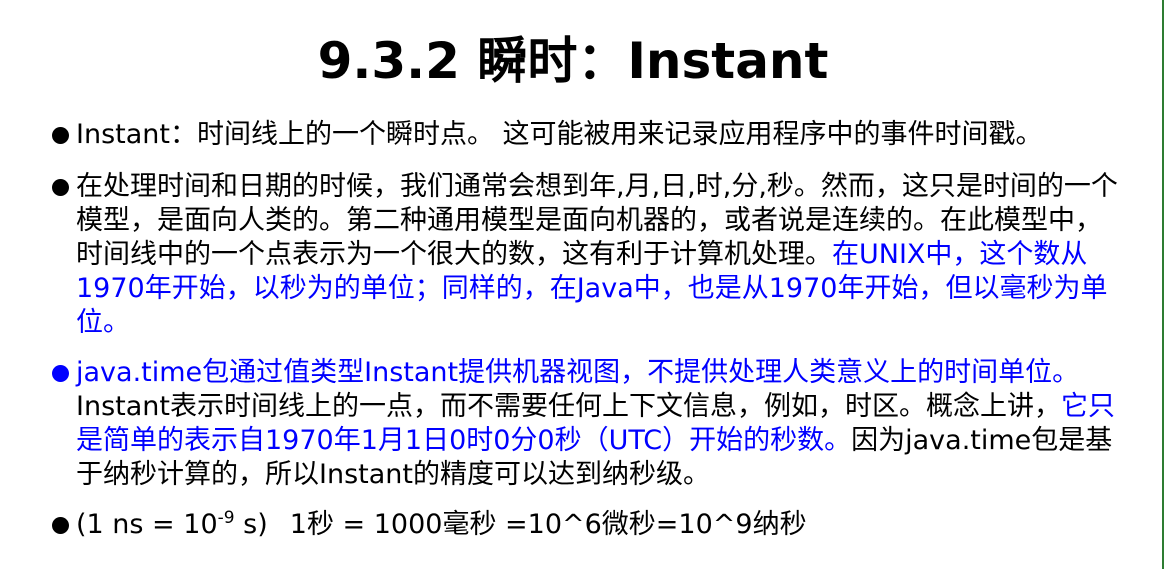 The height and width of the screenshot is (569, 1164). What do you see at coordinates (559, 134) in the screenshot?
I see `bullet-text: Instant：时间线上的一个瞬时点。 这可能被用来记录应用程序中的事件时间戳。` at bounding box center [559, 134].